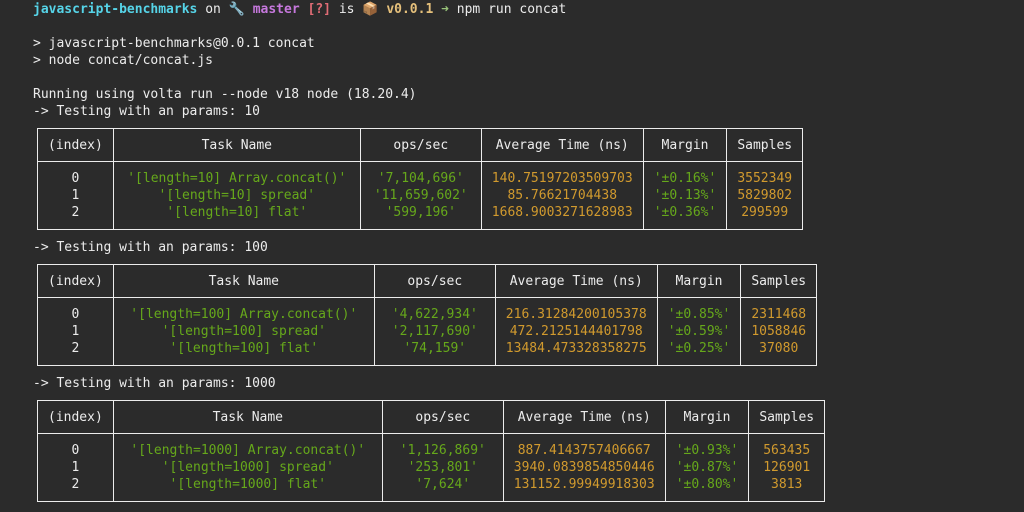  What do you see at coordinates (562, 217) in the screenshot?
I see `cell-average-time: 1668.9003271628983` at bounding box center [562, 217].